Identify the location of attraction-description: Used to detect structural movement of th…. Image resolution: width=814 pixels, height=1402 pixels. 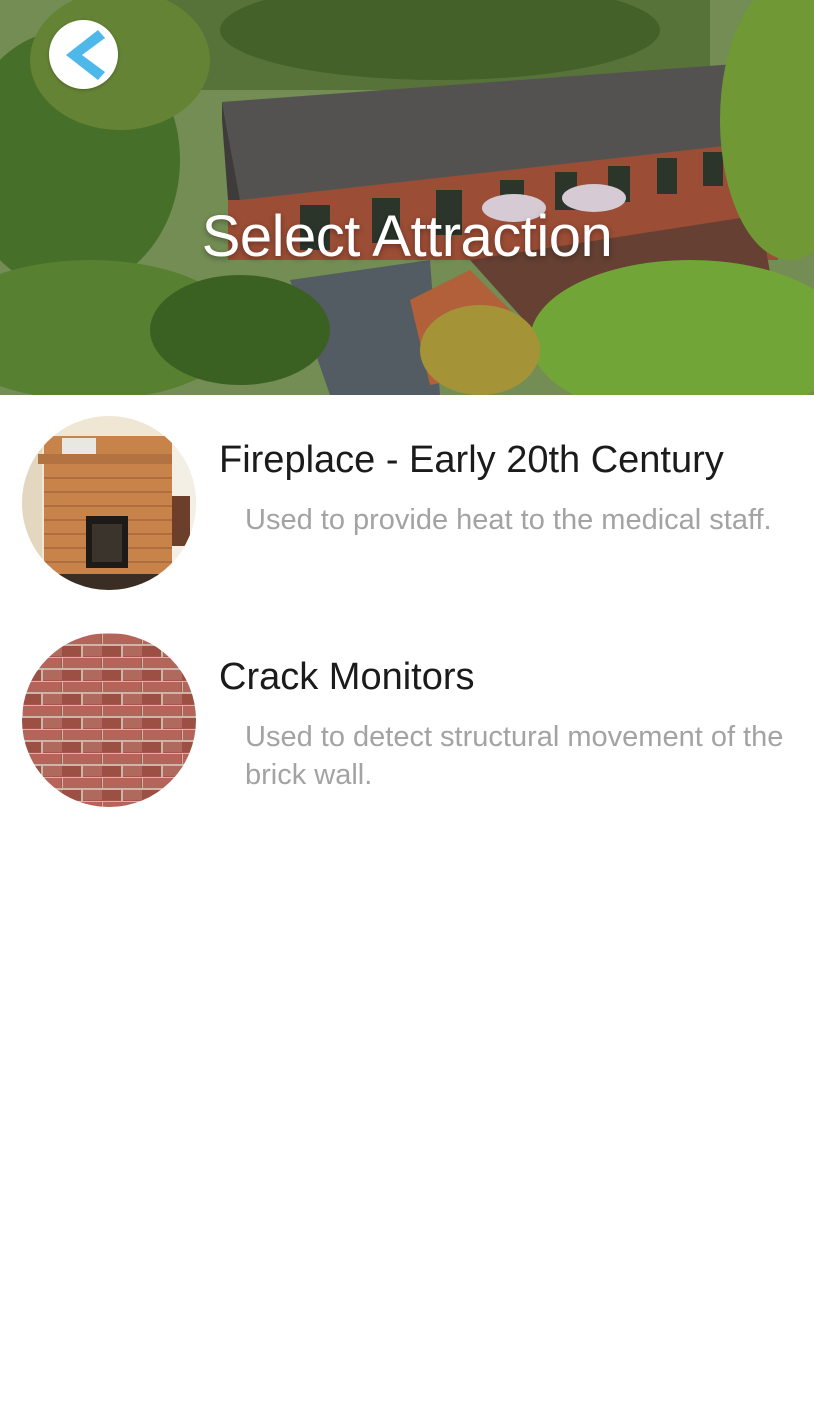
(514, 756).